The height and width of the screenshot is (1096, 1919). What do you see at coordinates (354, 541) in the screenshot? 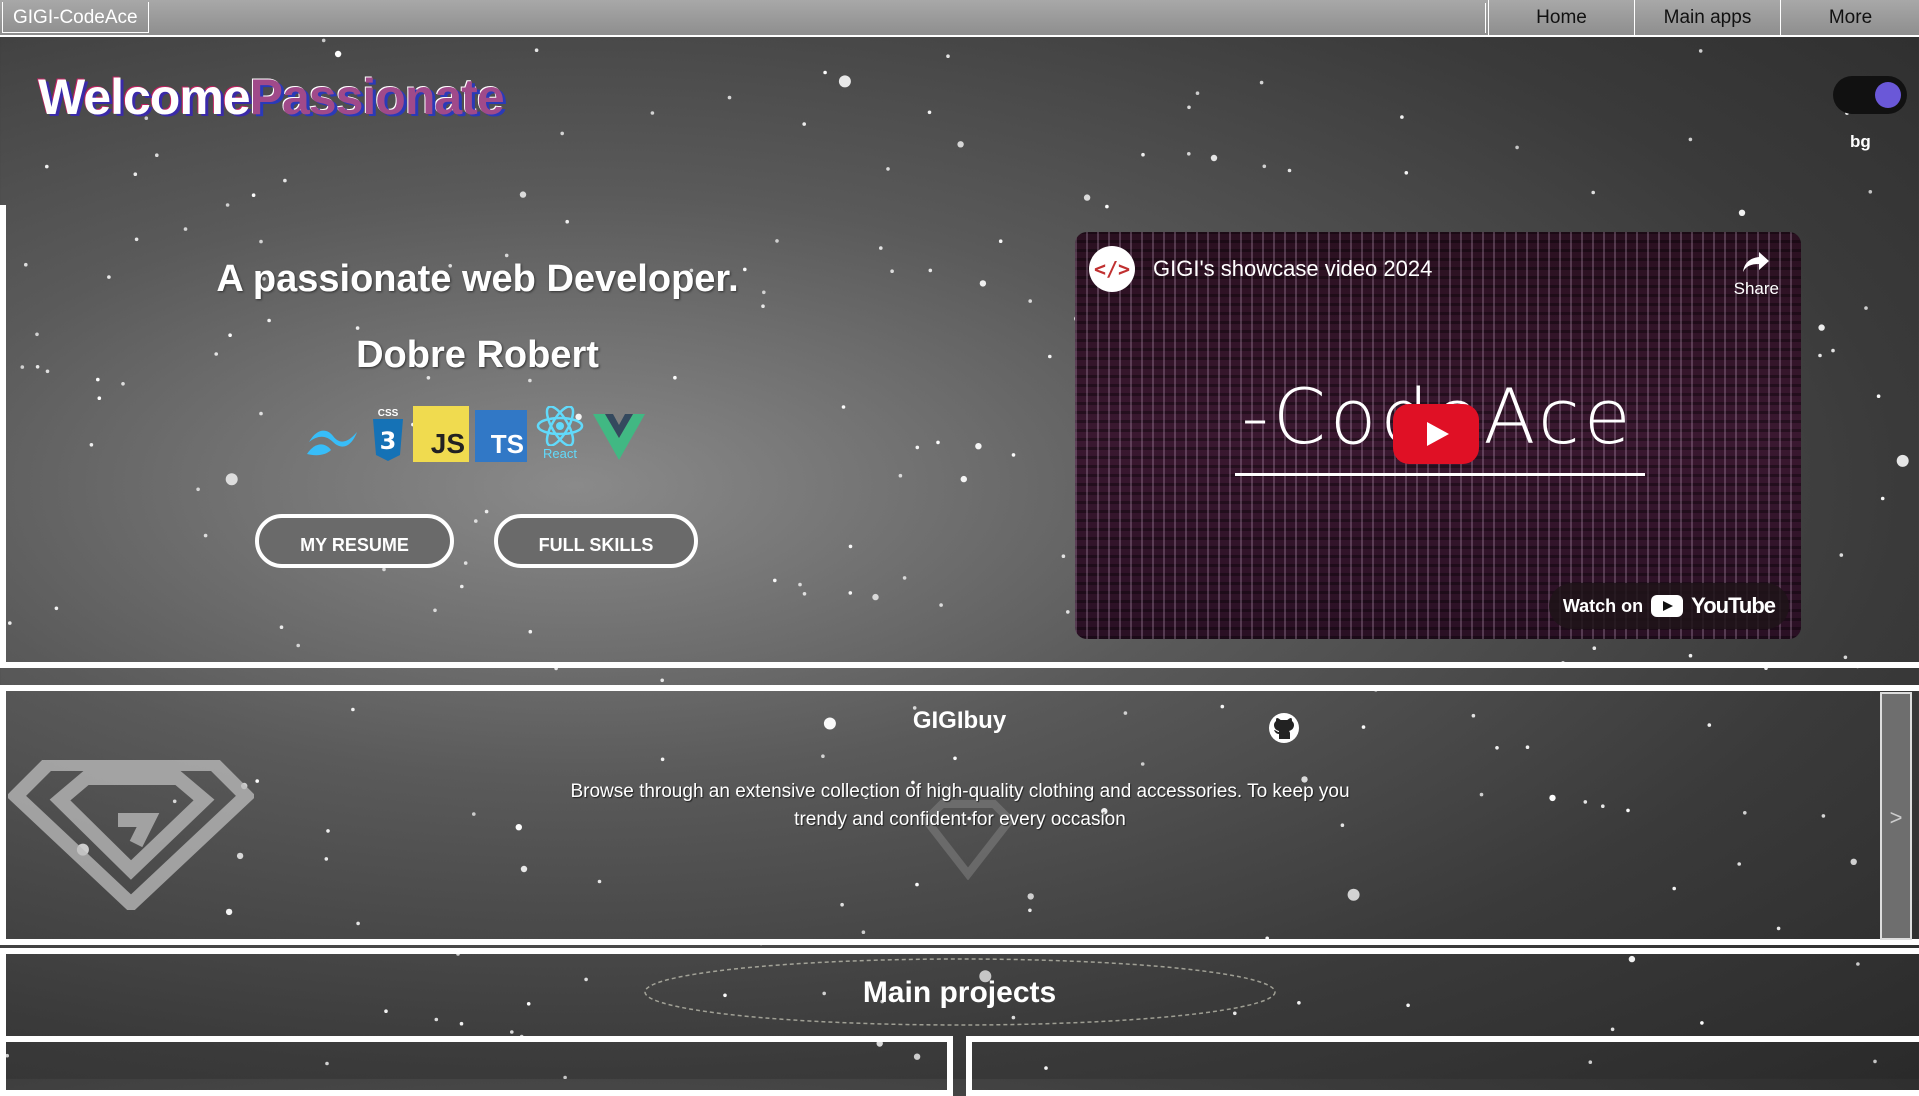
I see `resume-button: MY RESUME` at bounding box center [354, 541].